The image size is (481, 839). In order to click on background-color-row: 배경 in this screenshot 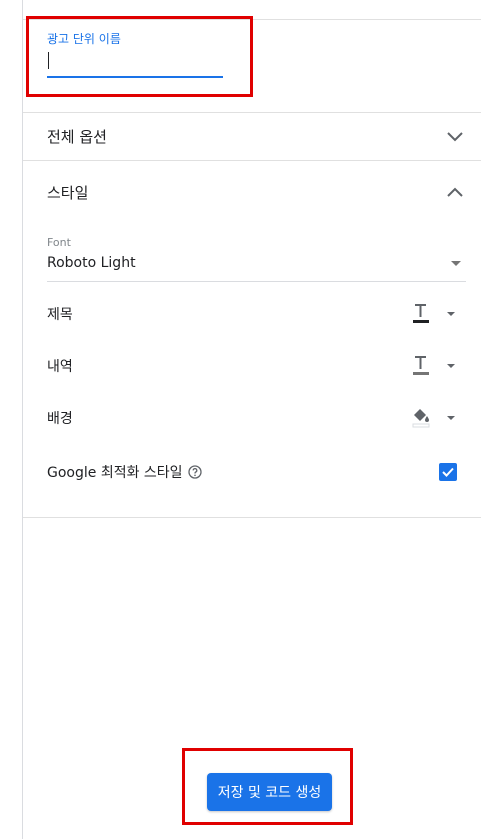, I will do `click(257, 418)`.